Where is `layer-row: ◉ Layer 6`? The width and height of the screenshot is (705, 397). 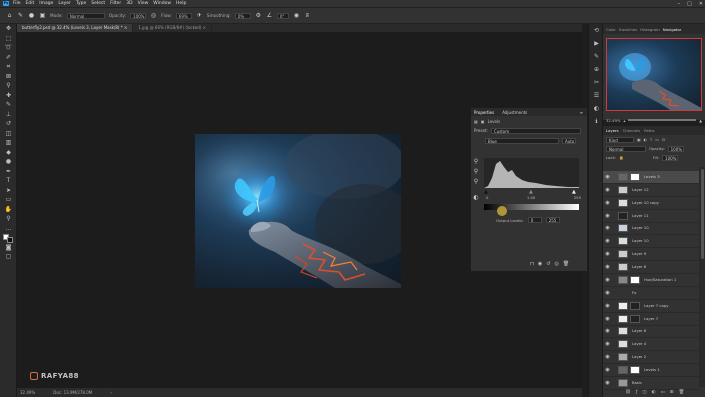 layer-row: ◉ Layer 6 is located at coordinates (651, 331).